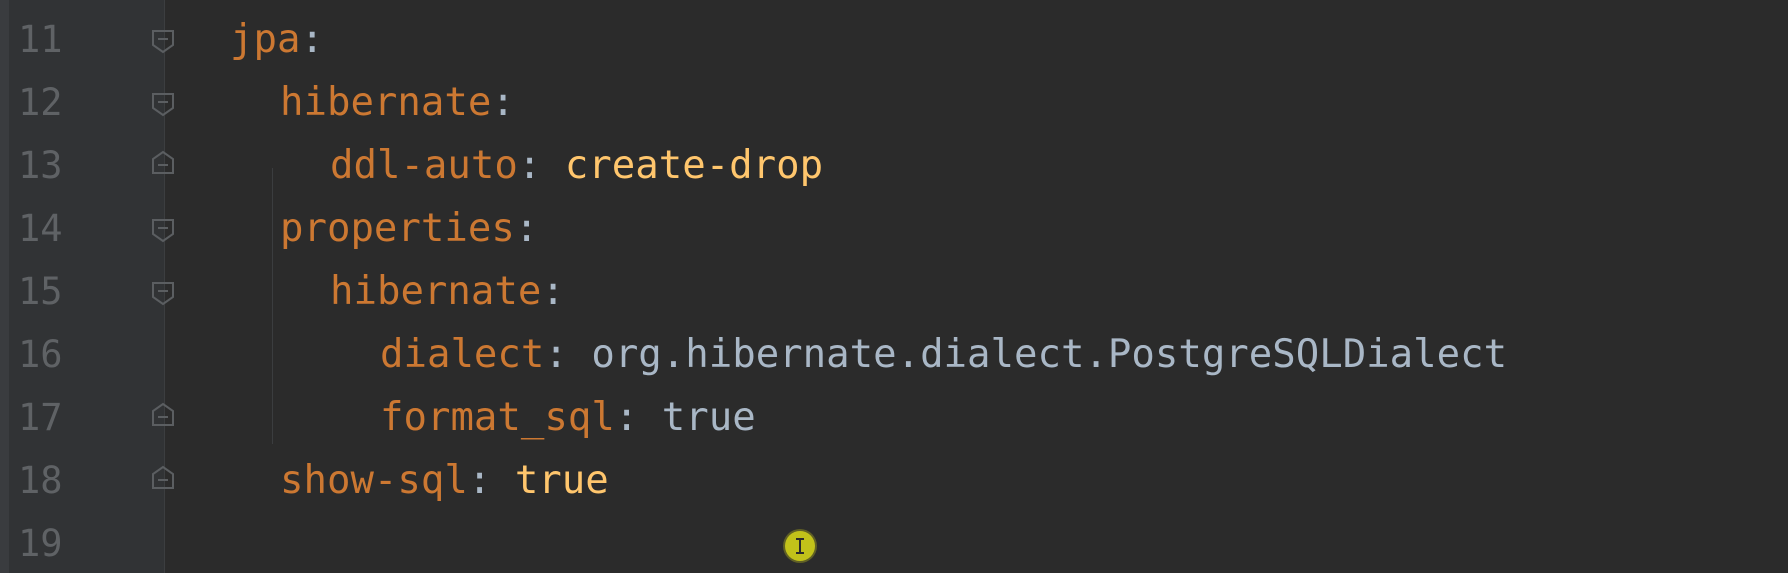 This screenshot has width=1788, height=573. I want to click on code-line: jpa:, so click(277, 39).